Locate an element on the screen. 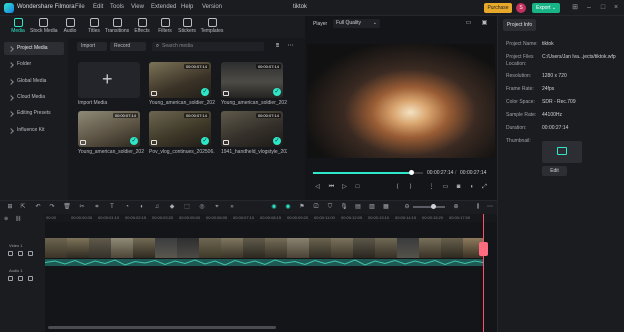 The height and width of the screenshot is (332, 624). step-back-icon: ⏮ is located at coordinates (331, 187).